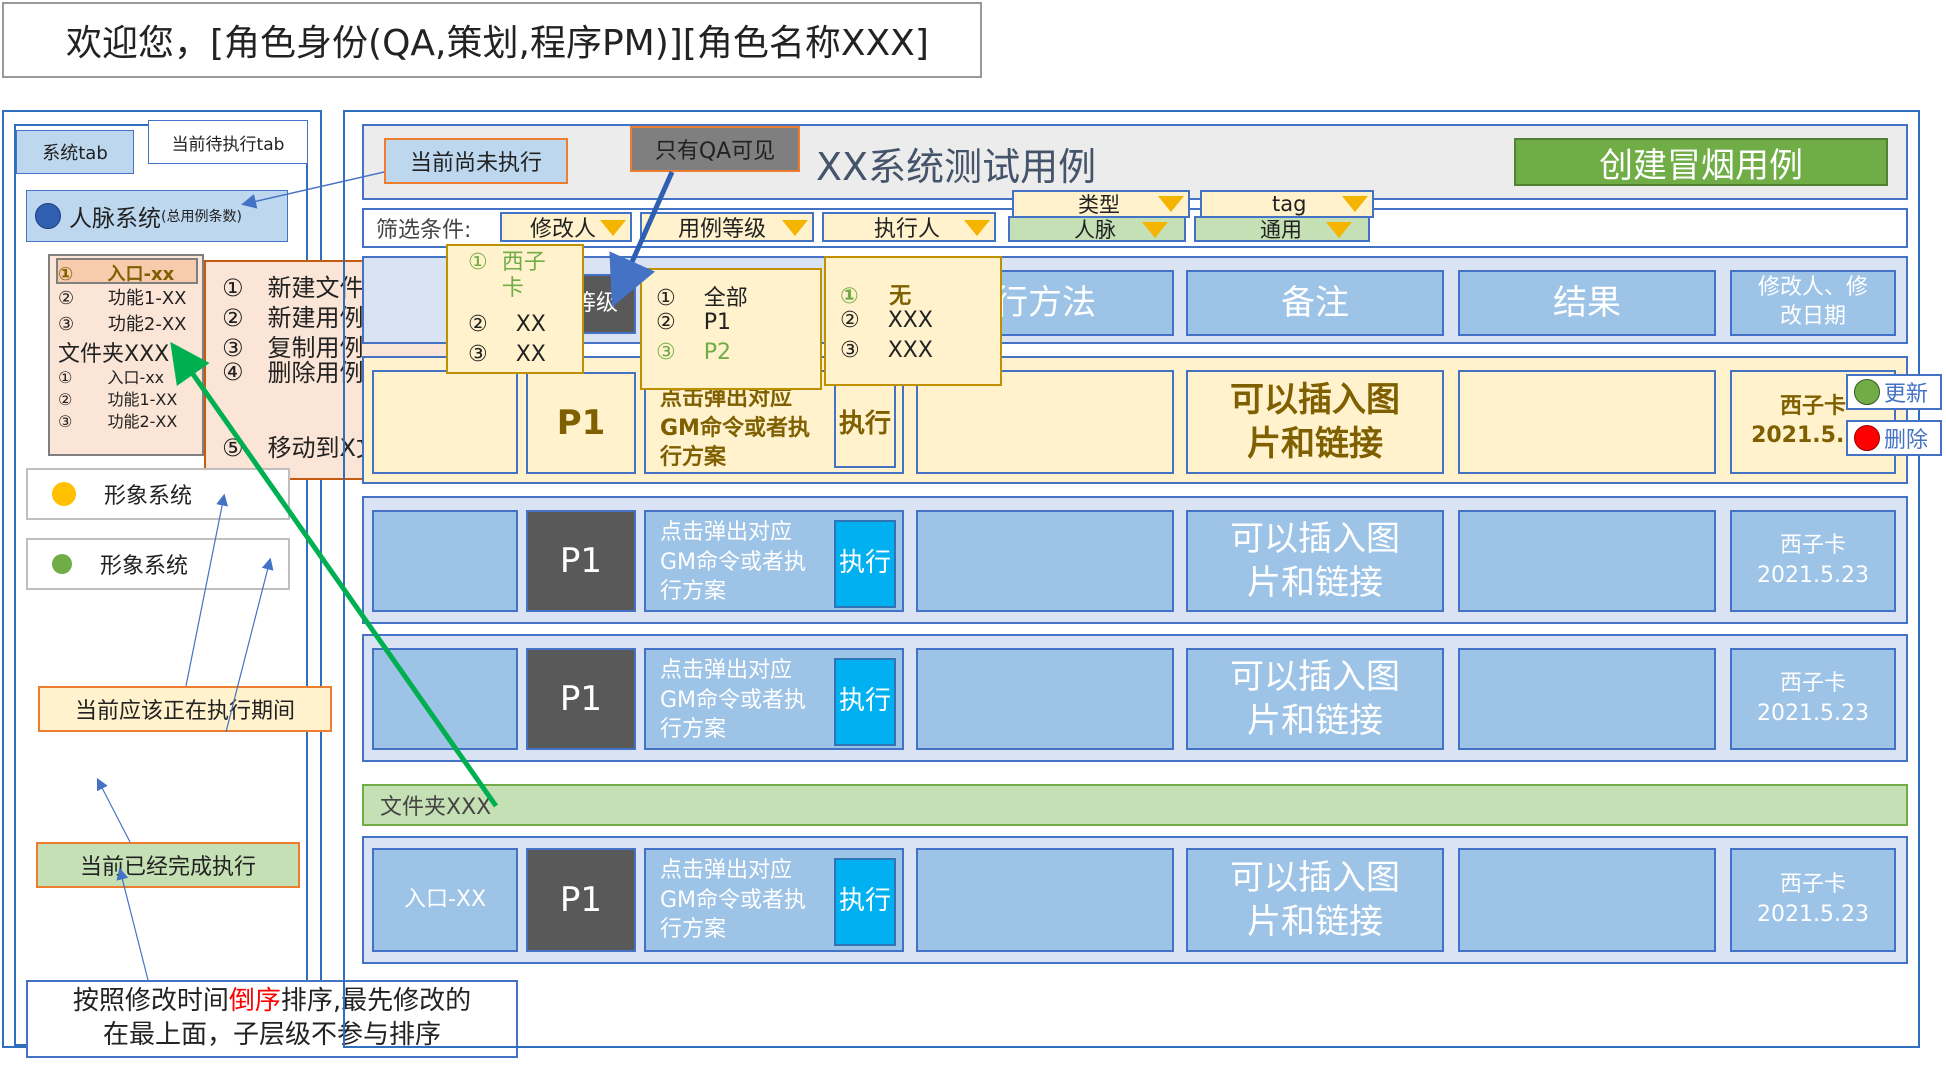 This screenshot has height=1071, width=1946. What do you see at coordinates (642, 239) in the screenshot?
I see `arrow-qa-to-level` at bounding box center [642, 239].